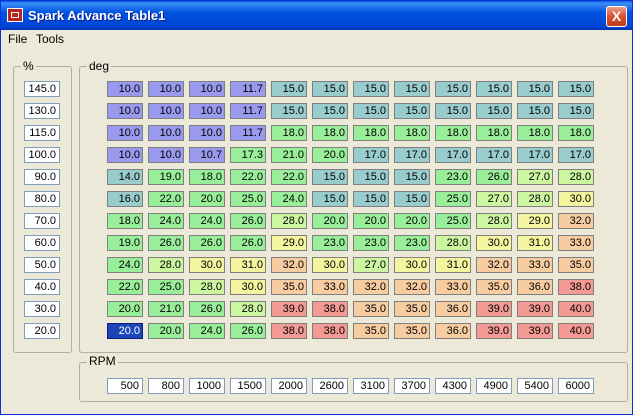 The width and height of the screenshot is (633, 415). Describe the element at coordinates (42, 243) in the screenshot. I see `load-axis-field: 60.0` at that location.